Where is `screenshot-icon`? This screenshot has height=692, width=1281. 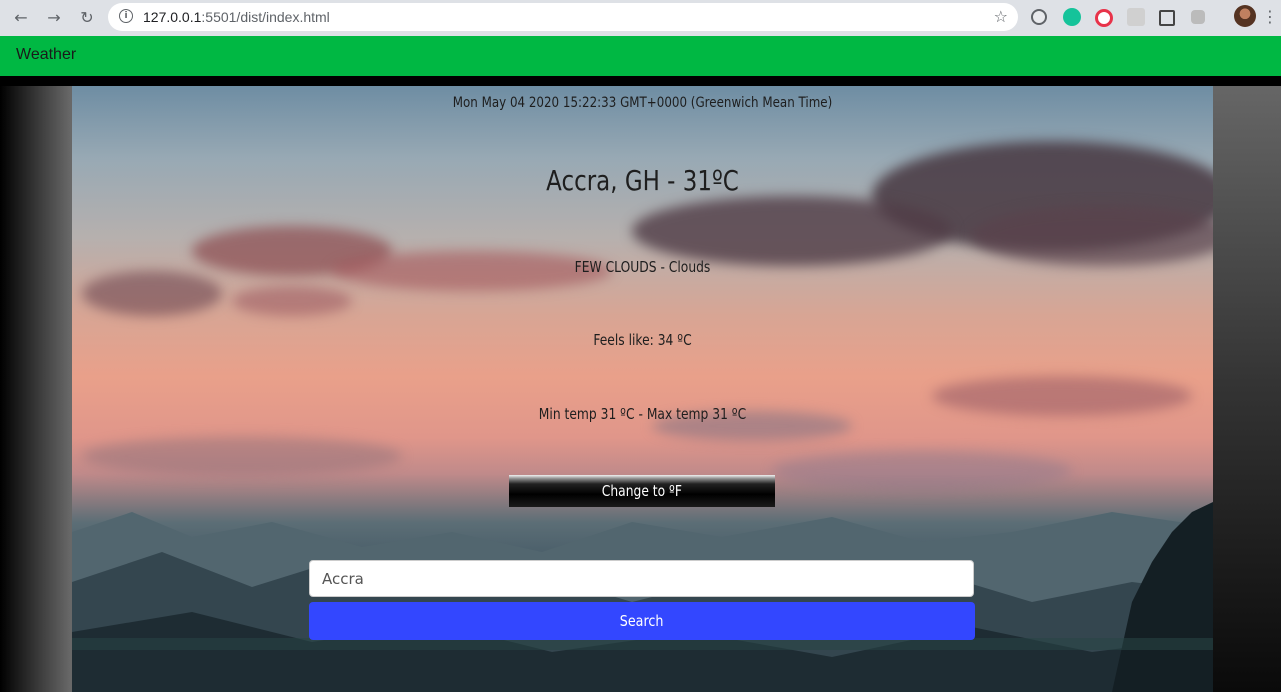 screenshot-icon is located at coordinates (1167, 18).